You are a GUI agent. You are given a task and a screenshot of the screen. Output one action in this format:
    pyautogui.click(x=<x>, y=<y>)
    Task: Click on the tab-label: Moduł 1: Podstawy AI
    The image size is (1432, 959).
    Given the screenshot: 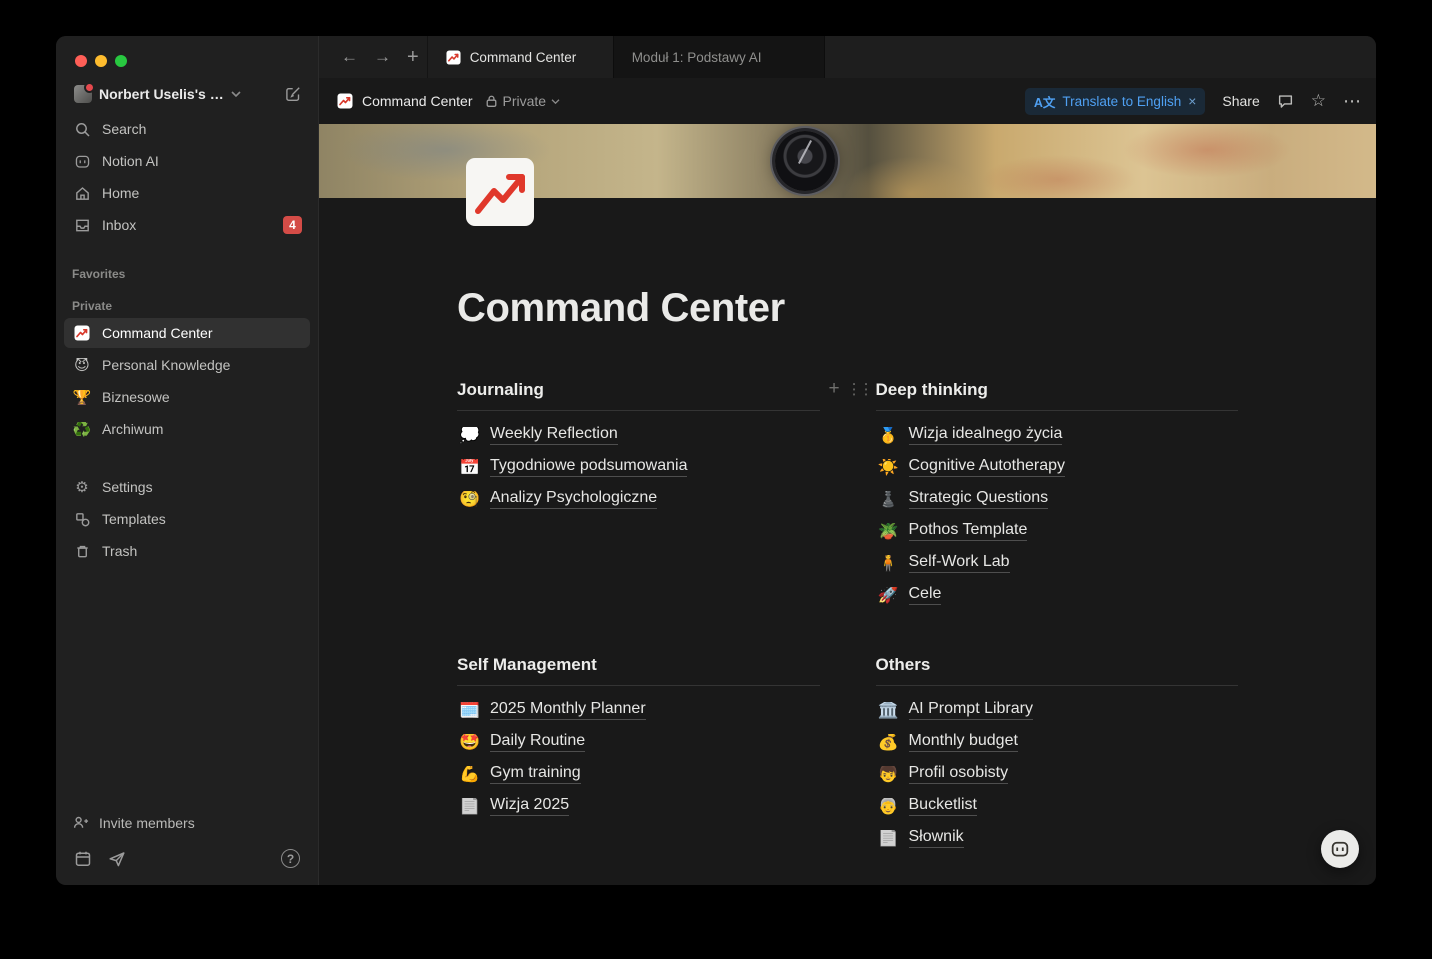 What is the action you would take?
    pyautogui.click(x=696, y=57)
    